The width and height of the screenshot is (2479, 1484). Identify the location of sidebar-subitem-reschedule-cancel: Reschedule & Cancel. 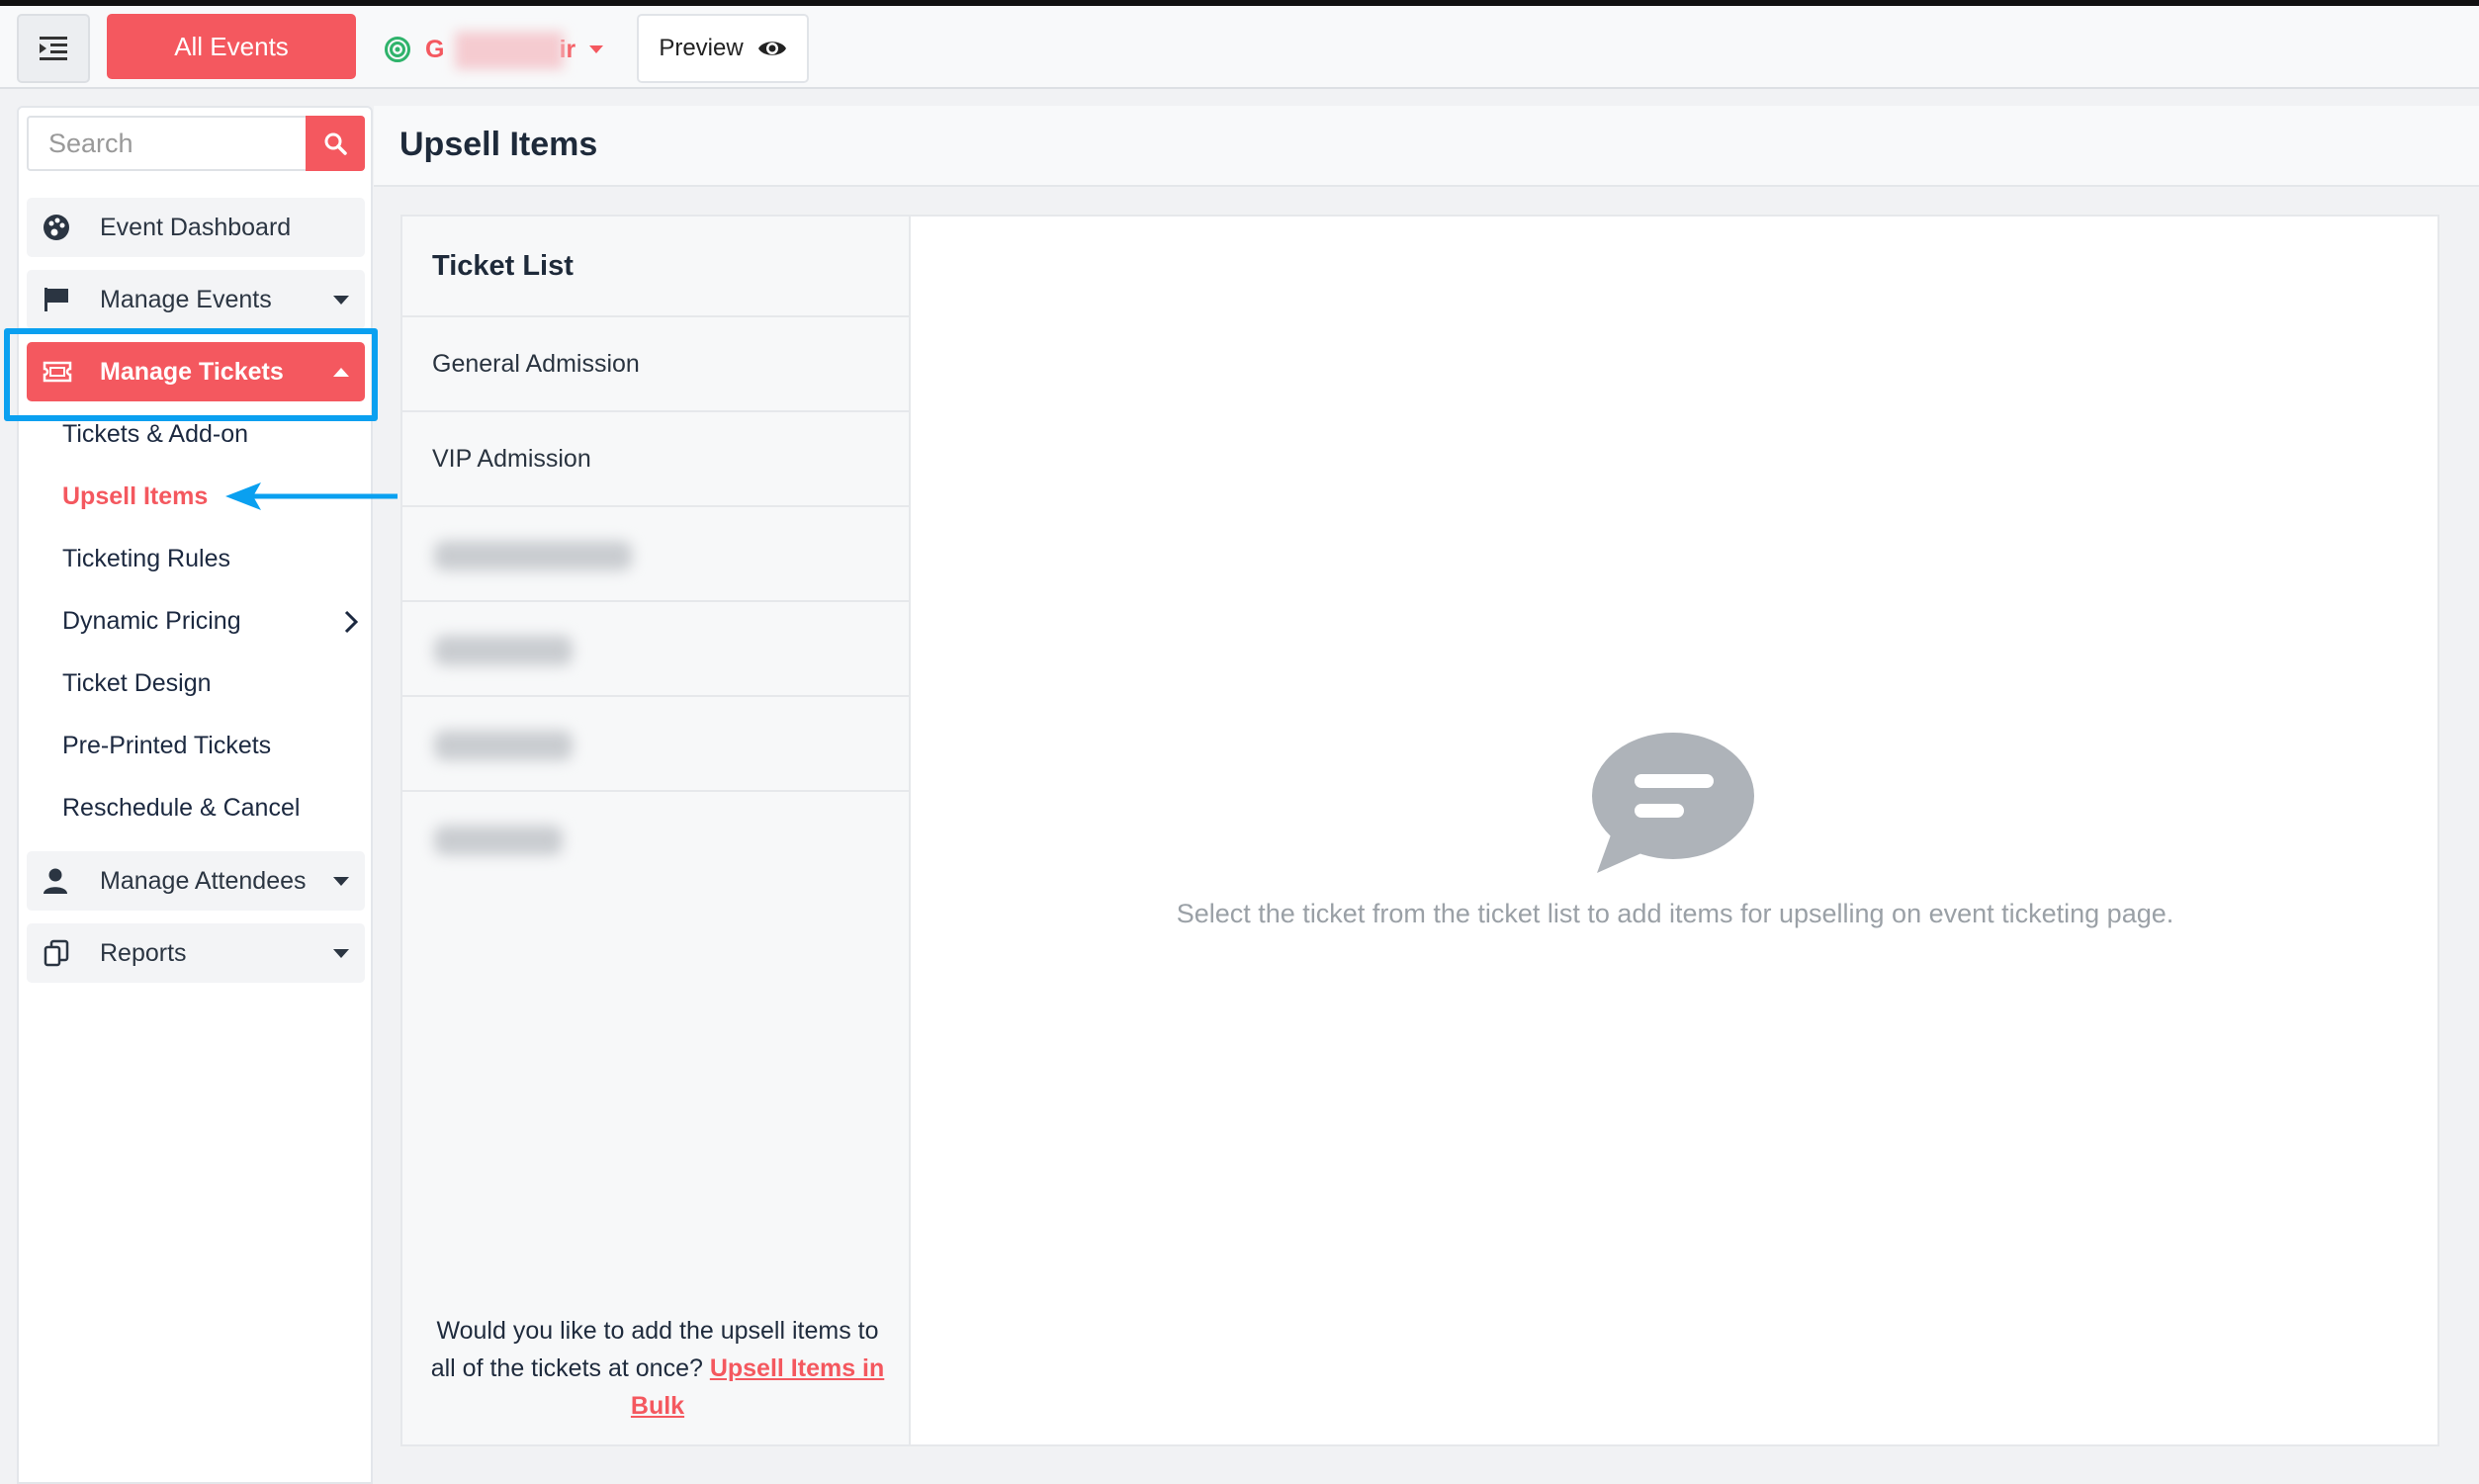
(210, 808).